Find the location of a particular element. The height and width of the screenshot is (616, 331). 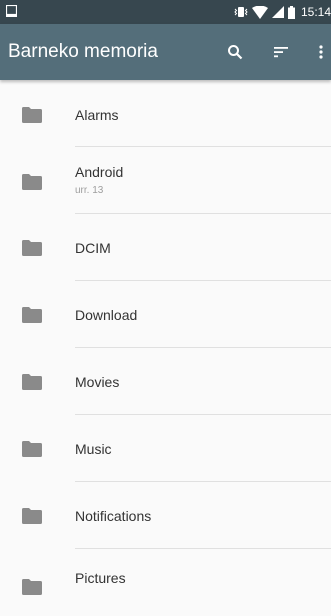

list-item-notifications: Notifications is located at coordinates (165, 515).